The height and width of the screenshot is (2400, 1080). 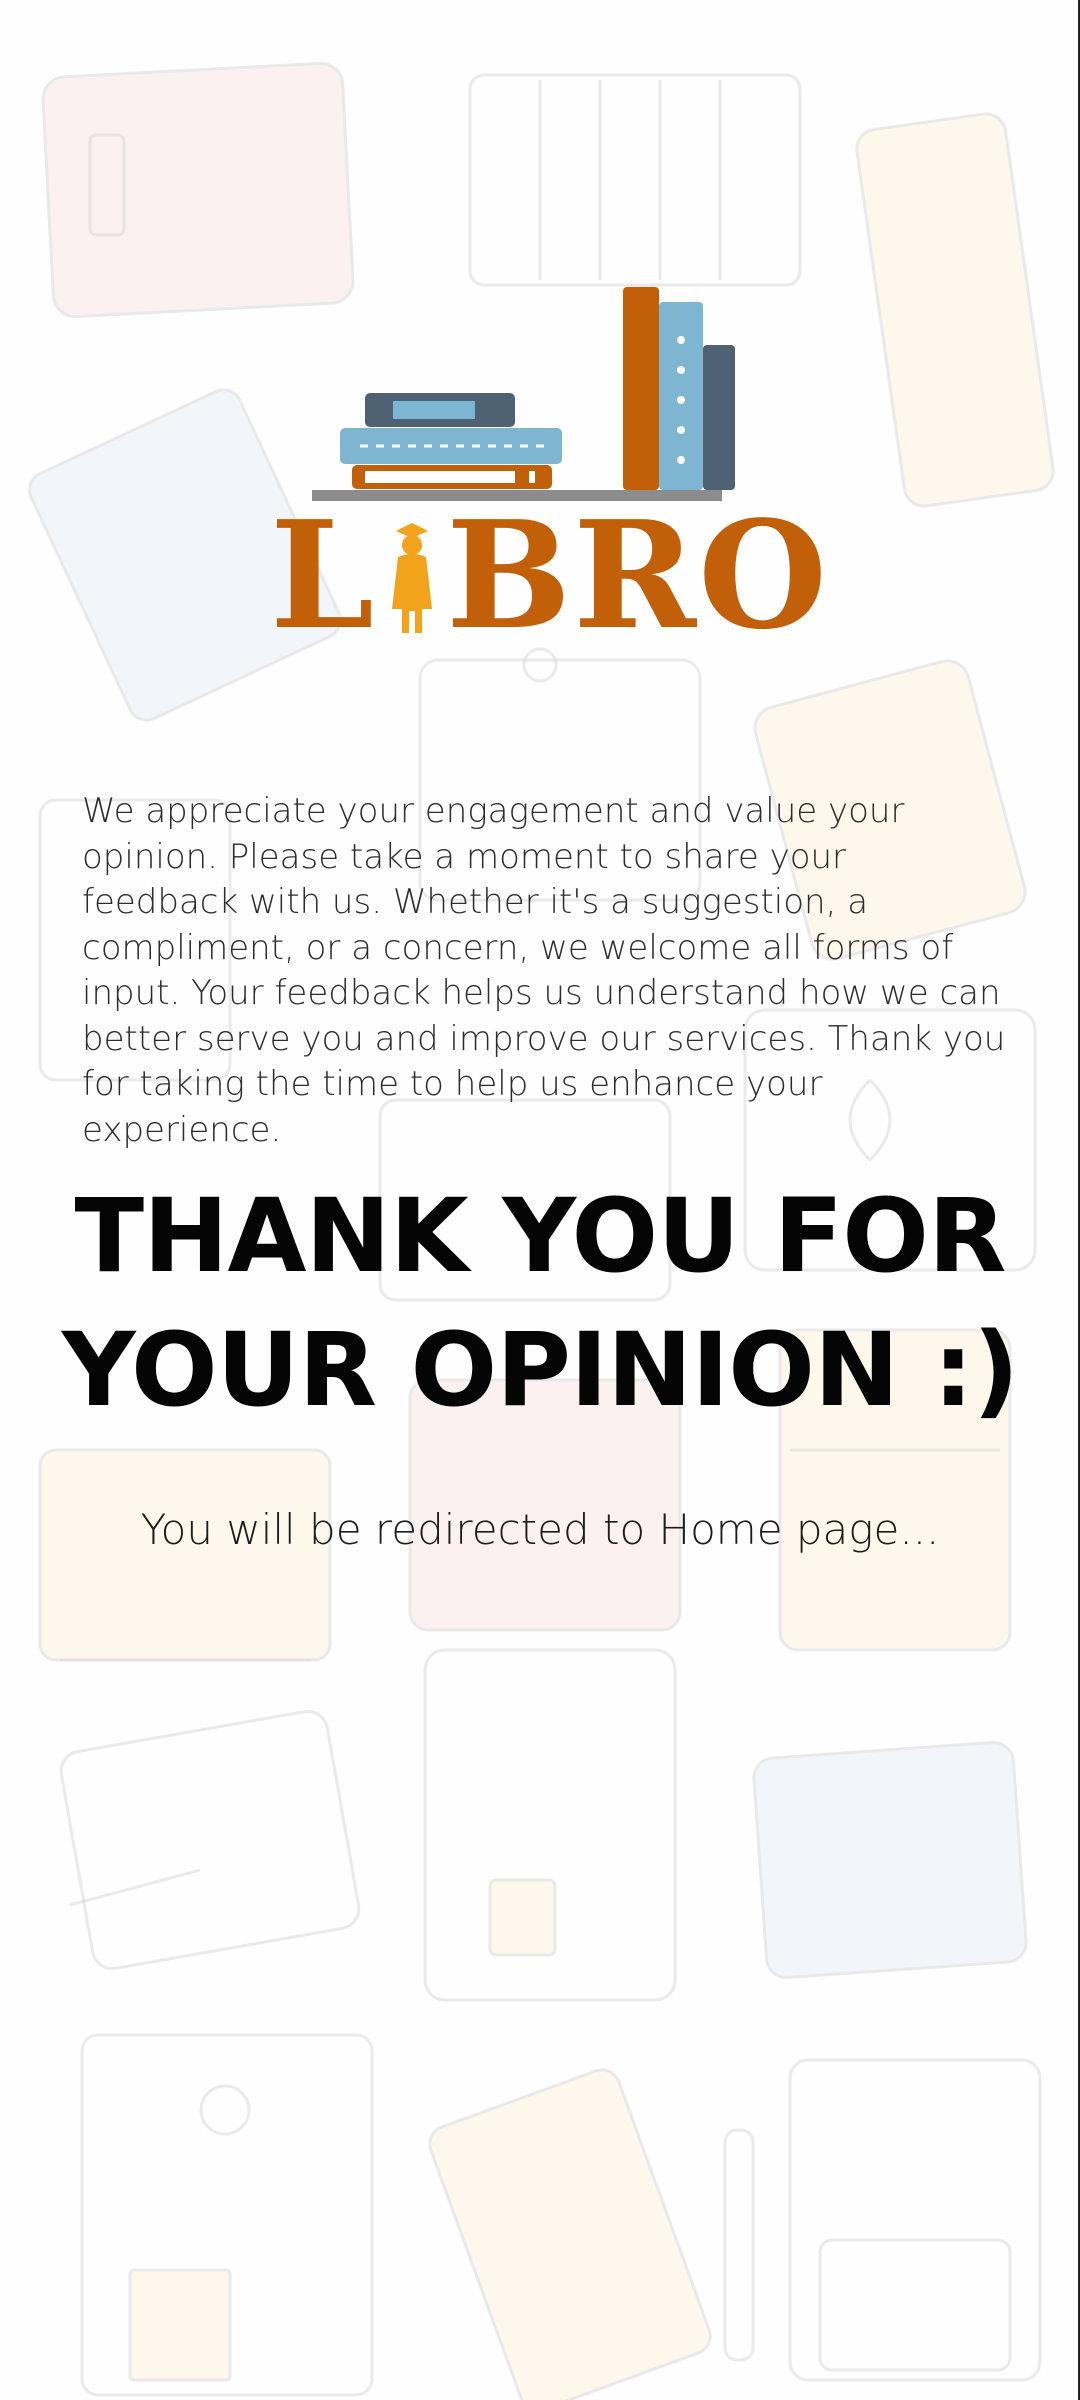 What do you see at coordinates (523, 394) in the screenshot?
I see `bookshelf-icon` at bounding box center [523, 394].